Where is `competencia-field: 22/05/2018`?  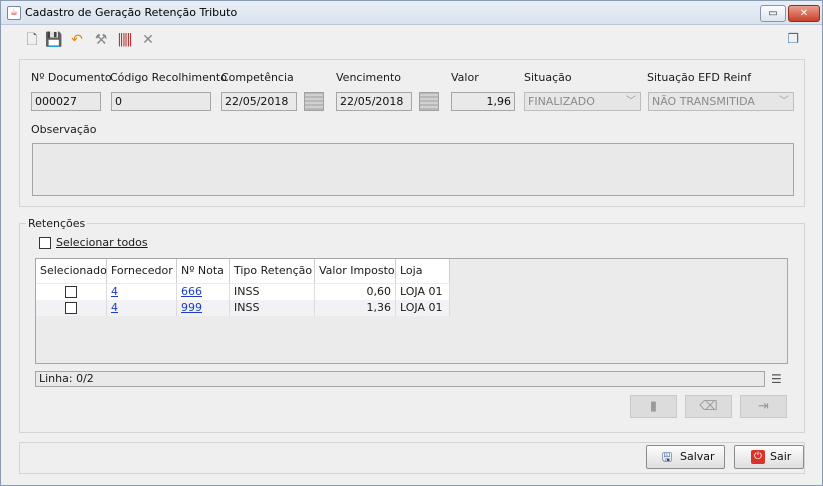 competencia-field: 22/05/2018 is located at coordinates (259, 101).